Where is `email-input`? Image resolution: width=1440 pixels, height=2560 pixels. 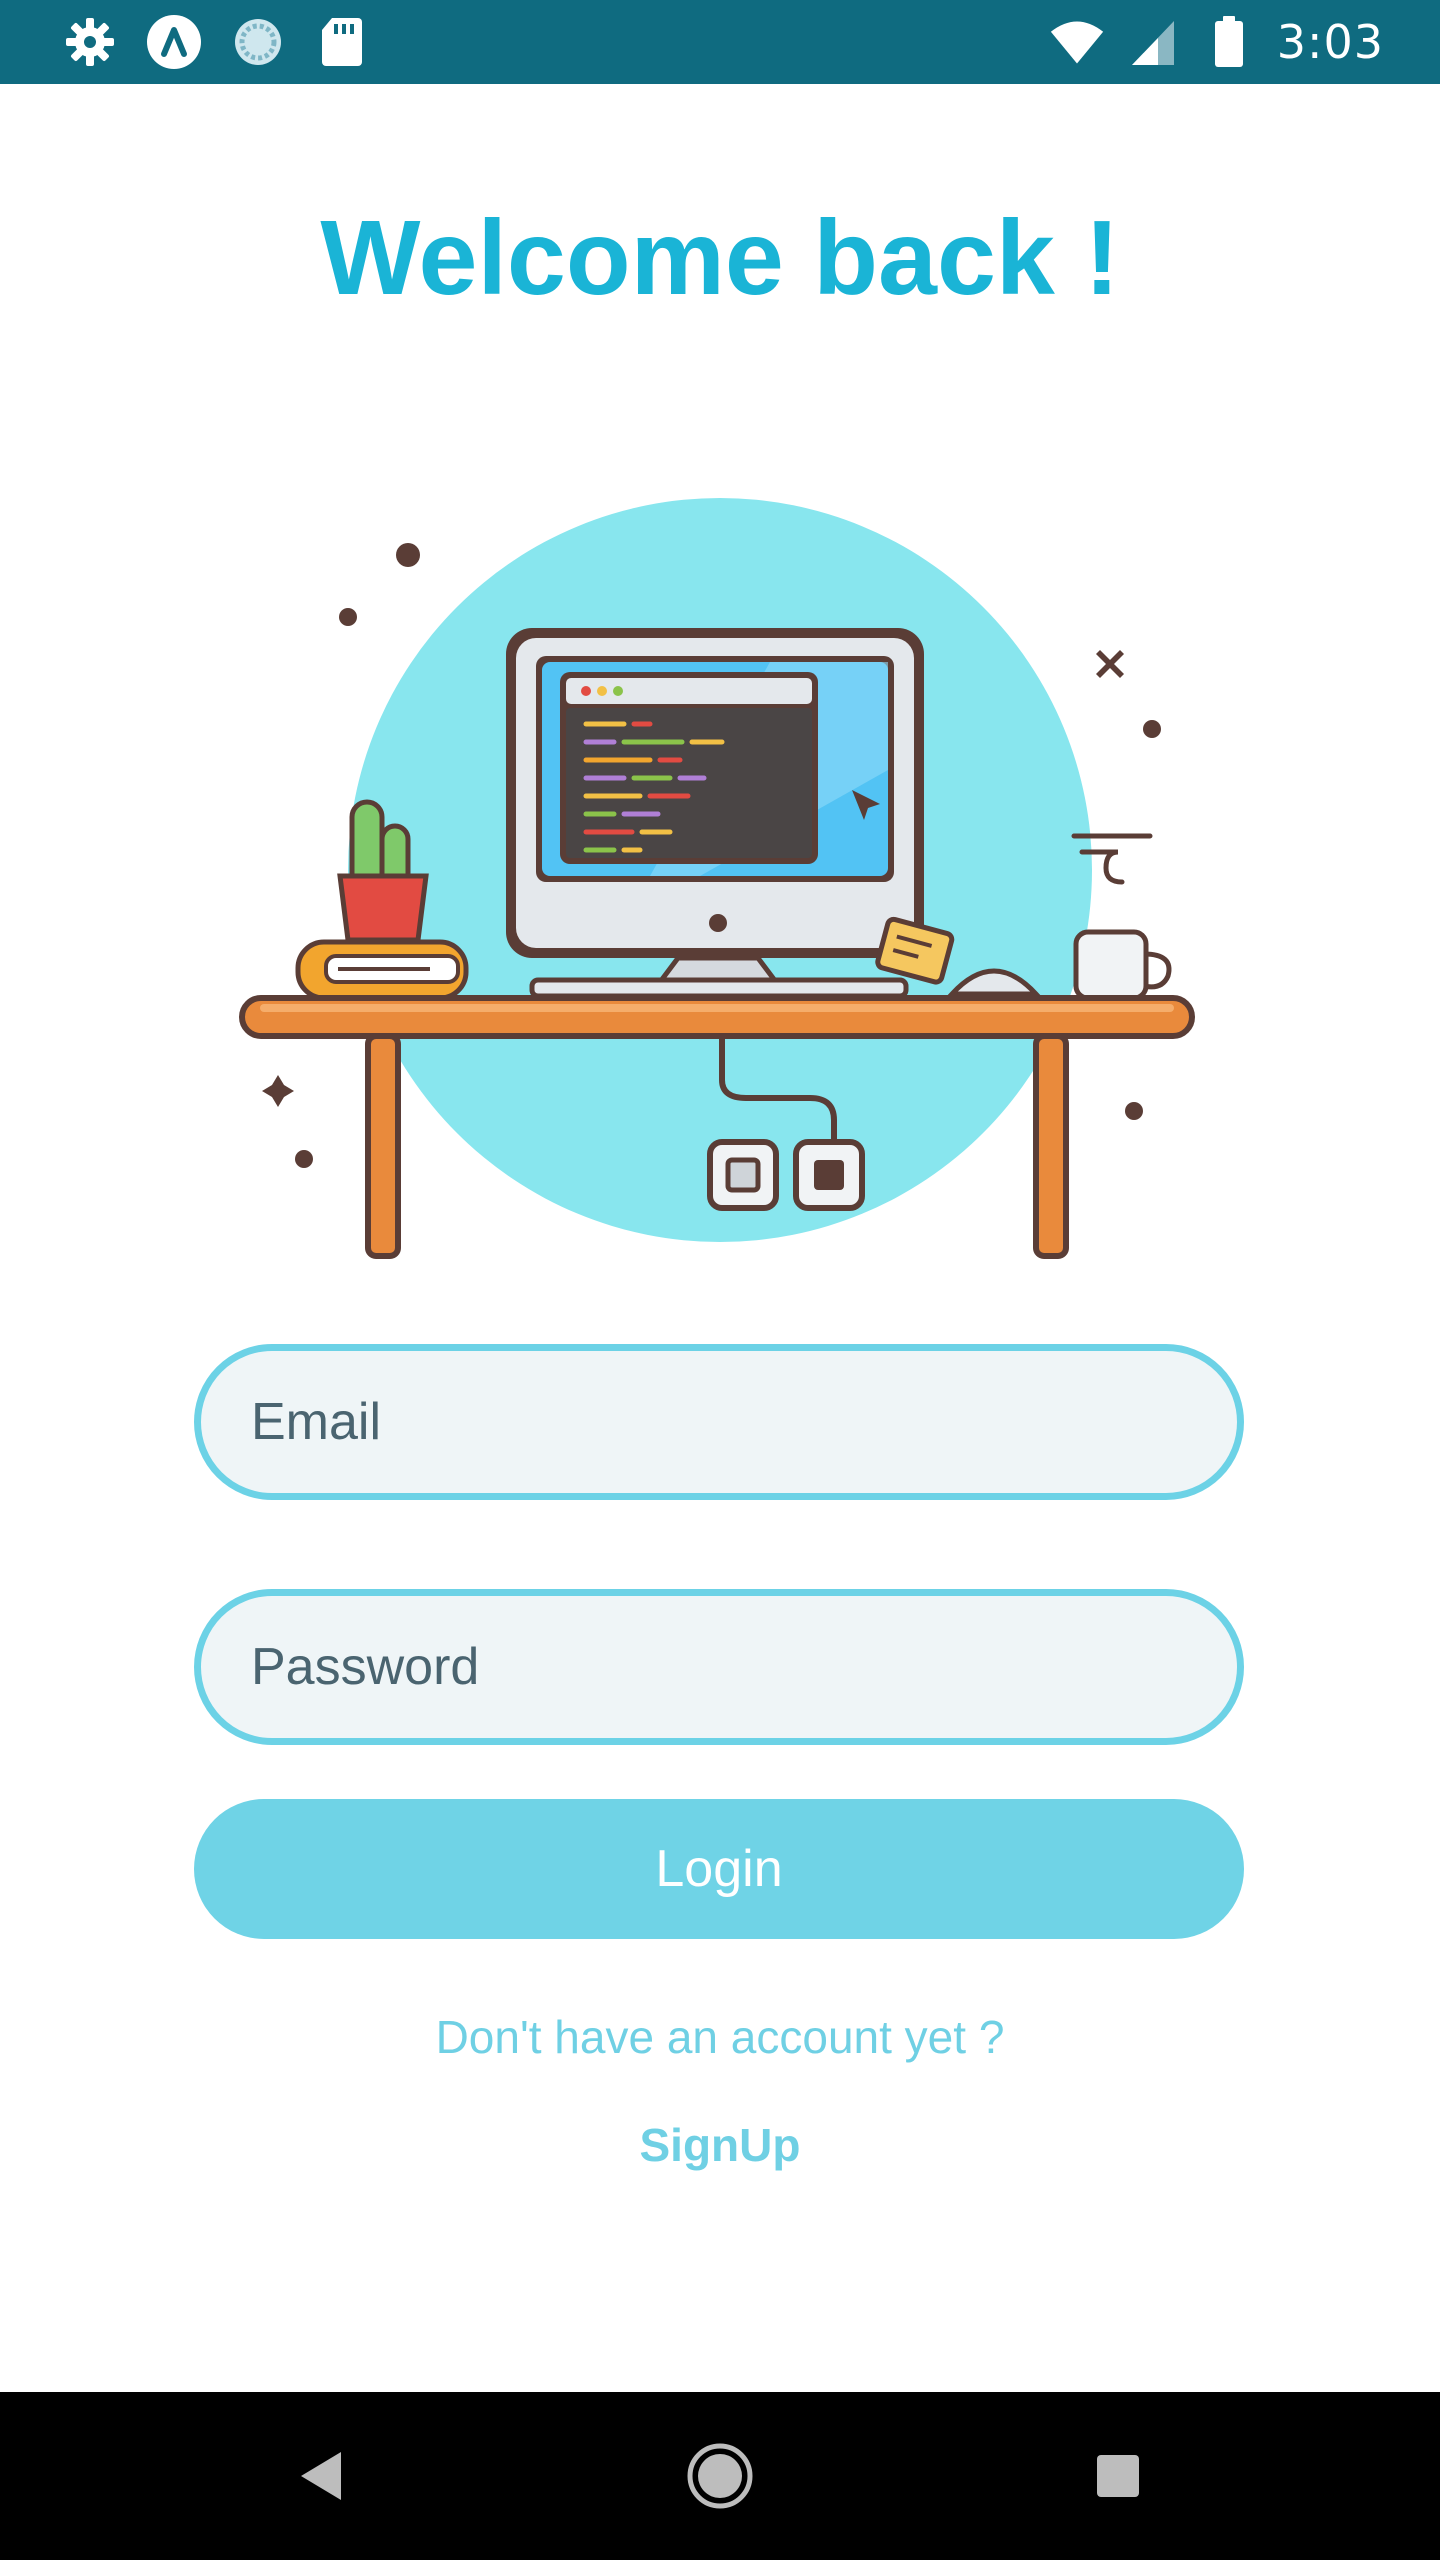
email-input is located at coordinates (719, 1422).